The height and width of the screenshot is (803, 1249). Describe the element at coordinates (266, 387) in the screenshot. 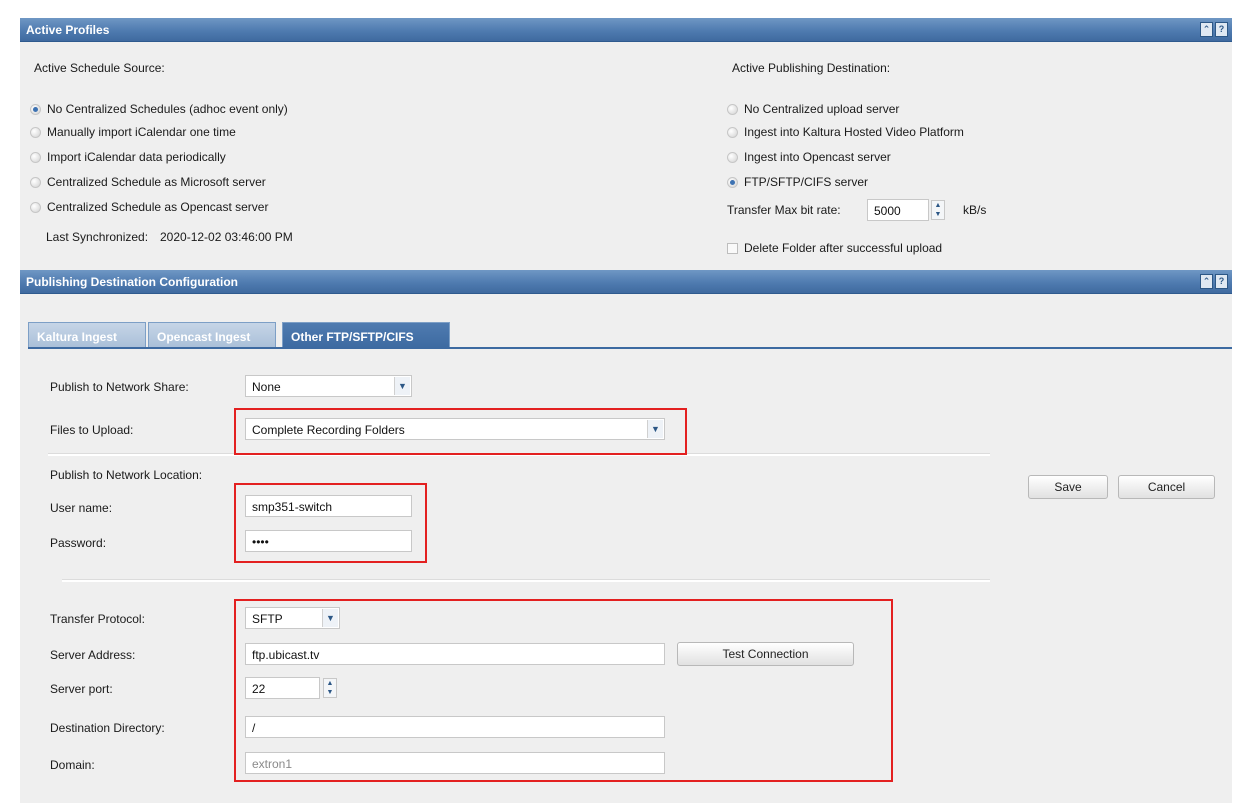

I see `network-share-value: None` at that location.